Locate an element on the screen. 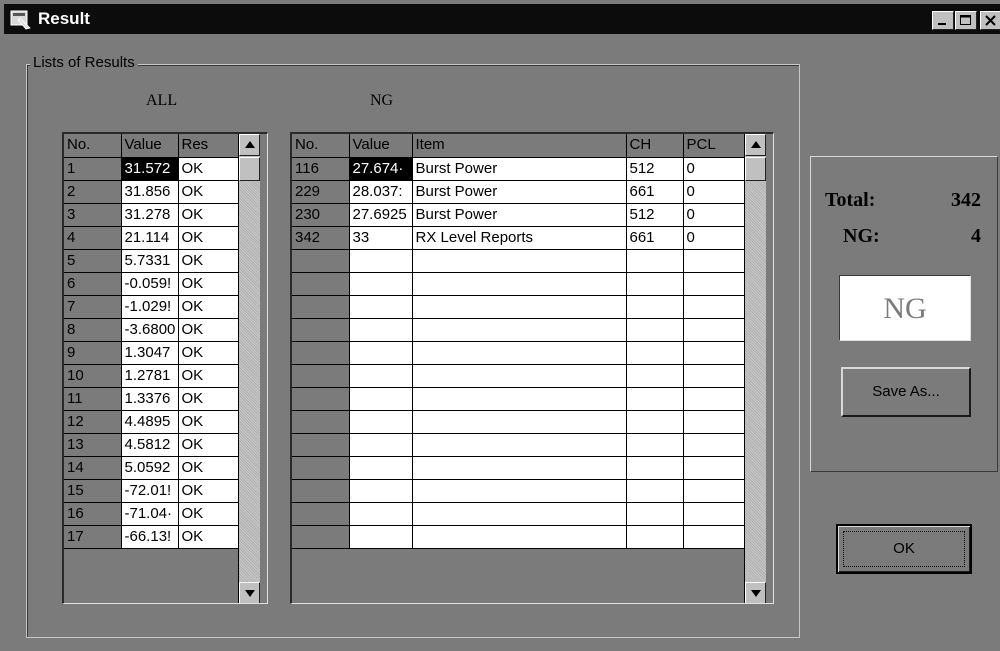  row-number-cell: 6 is located at coordinates (93, 284).